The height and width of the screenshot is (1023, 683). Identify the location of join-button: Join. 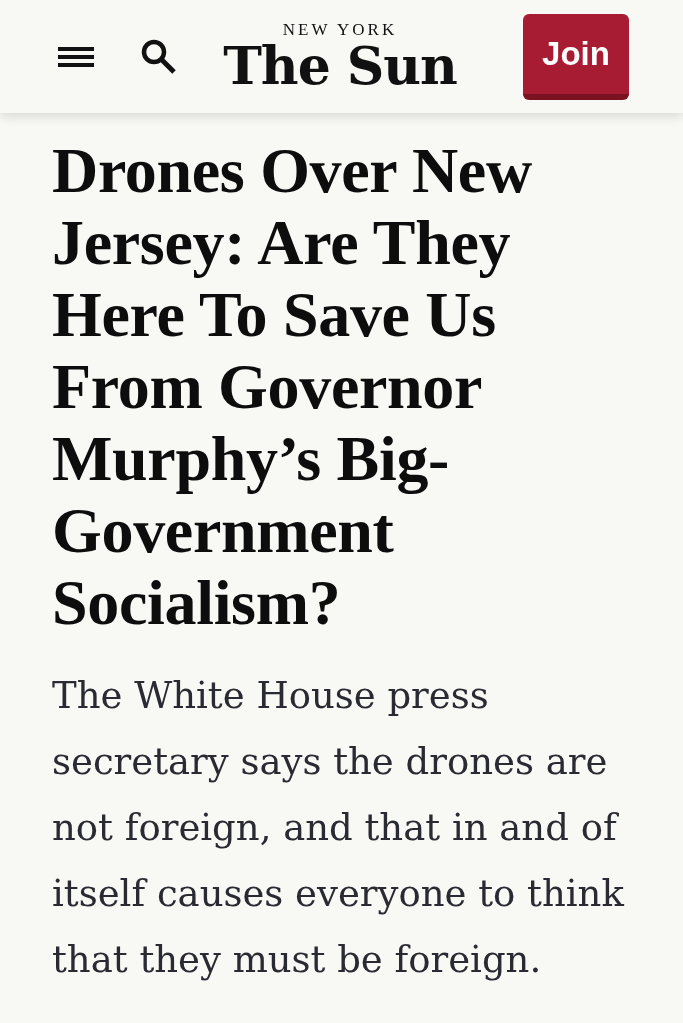
(576, 56).